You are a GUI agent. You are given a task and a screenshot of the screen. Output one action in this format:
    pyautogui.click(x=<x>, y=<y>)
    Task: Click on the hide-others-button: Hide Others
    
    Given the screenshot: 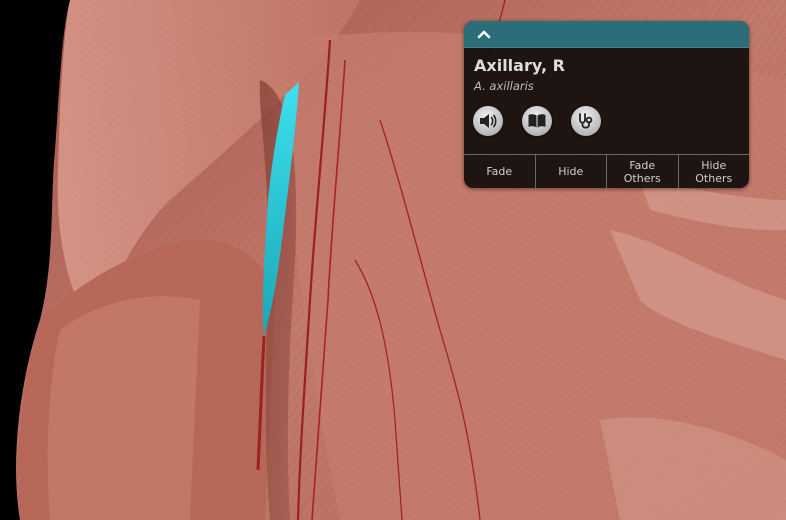 What is the action you would take?
    pyautogui.click(x=714, y=171)
    